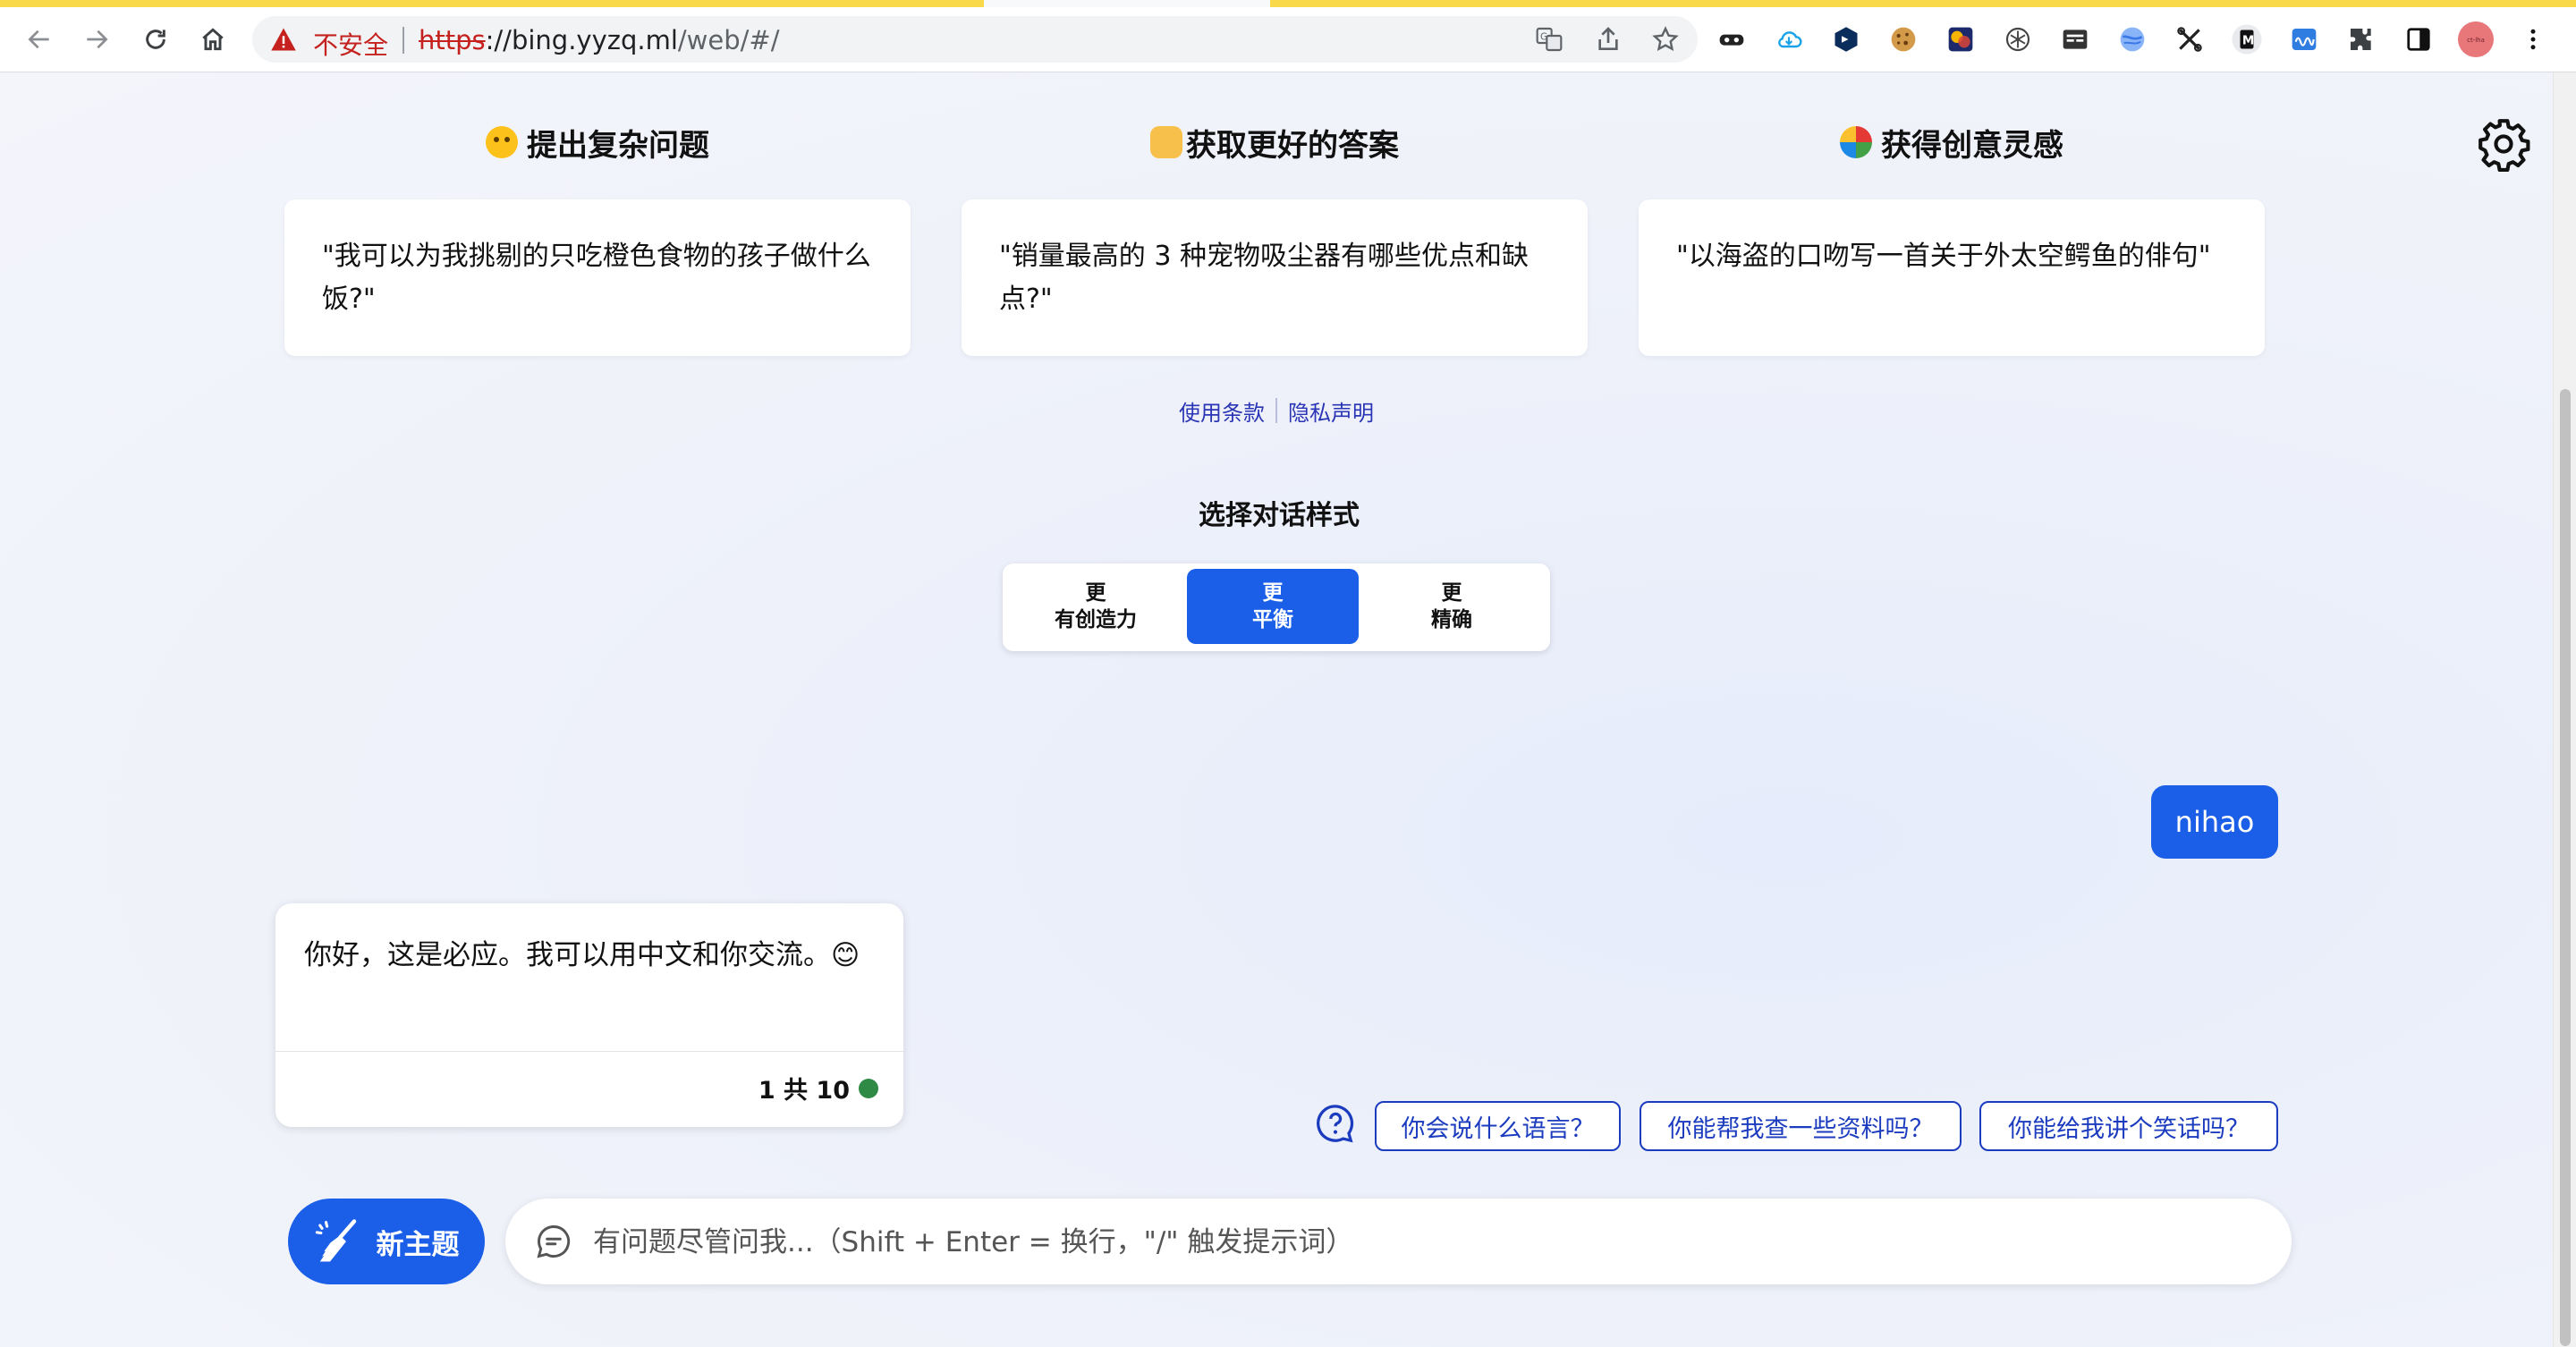 This screenshot has width=2576, height=1347. I want to click on chat-input-box, so click(1398, 1241).